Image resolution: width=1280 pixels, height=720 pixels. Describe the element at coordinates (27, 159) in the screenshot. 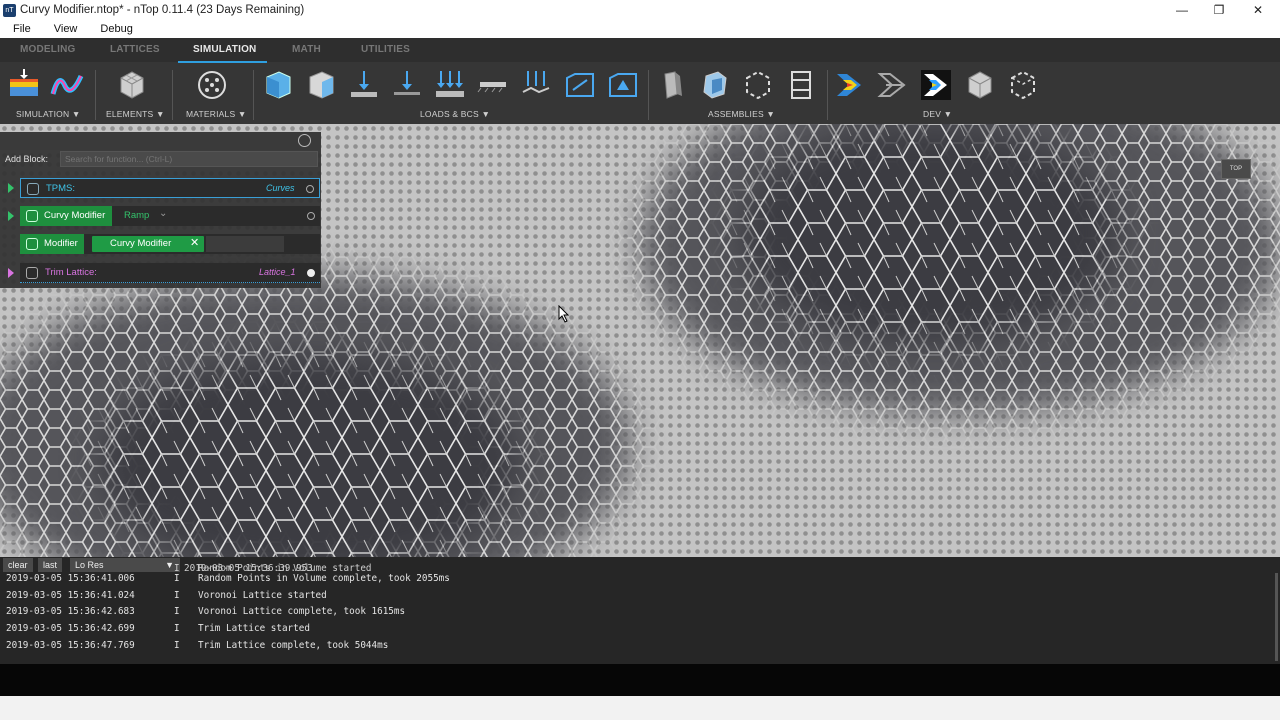

I see `add-block-label: Add Block:` at that location.